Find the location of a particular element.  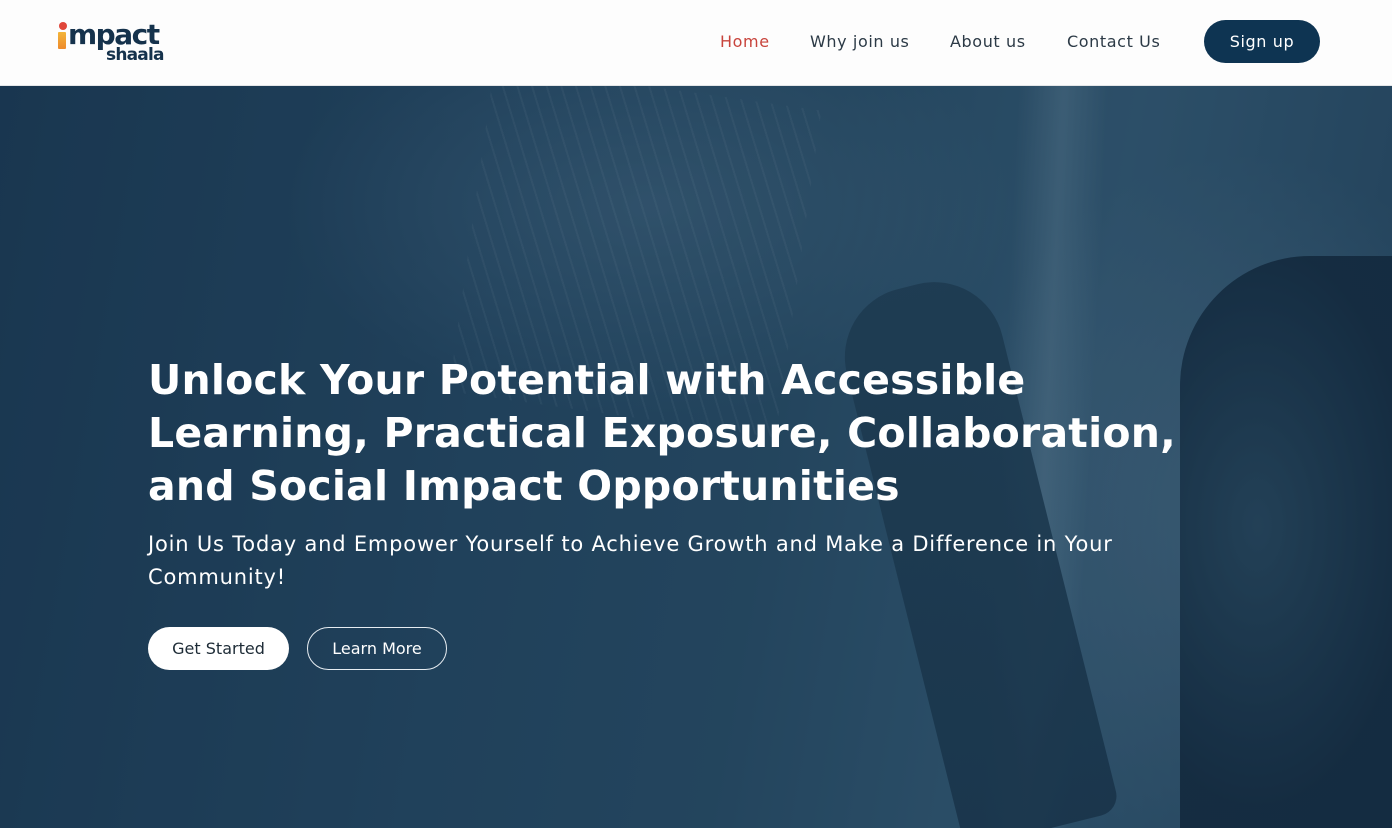

nav-why-join-us: Why join us is located at coordinates (860, 42).